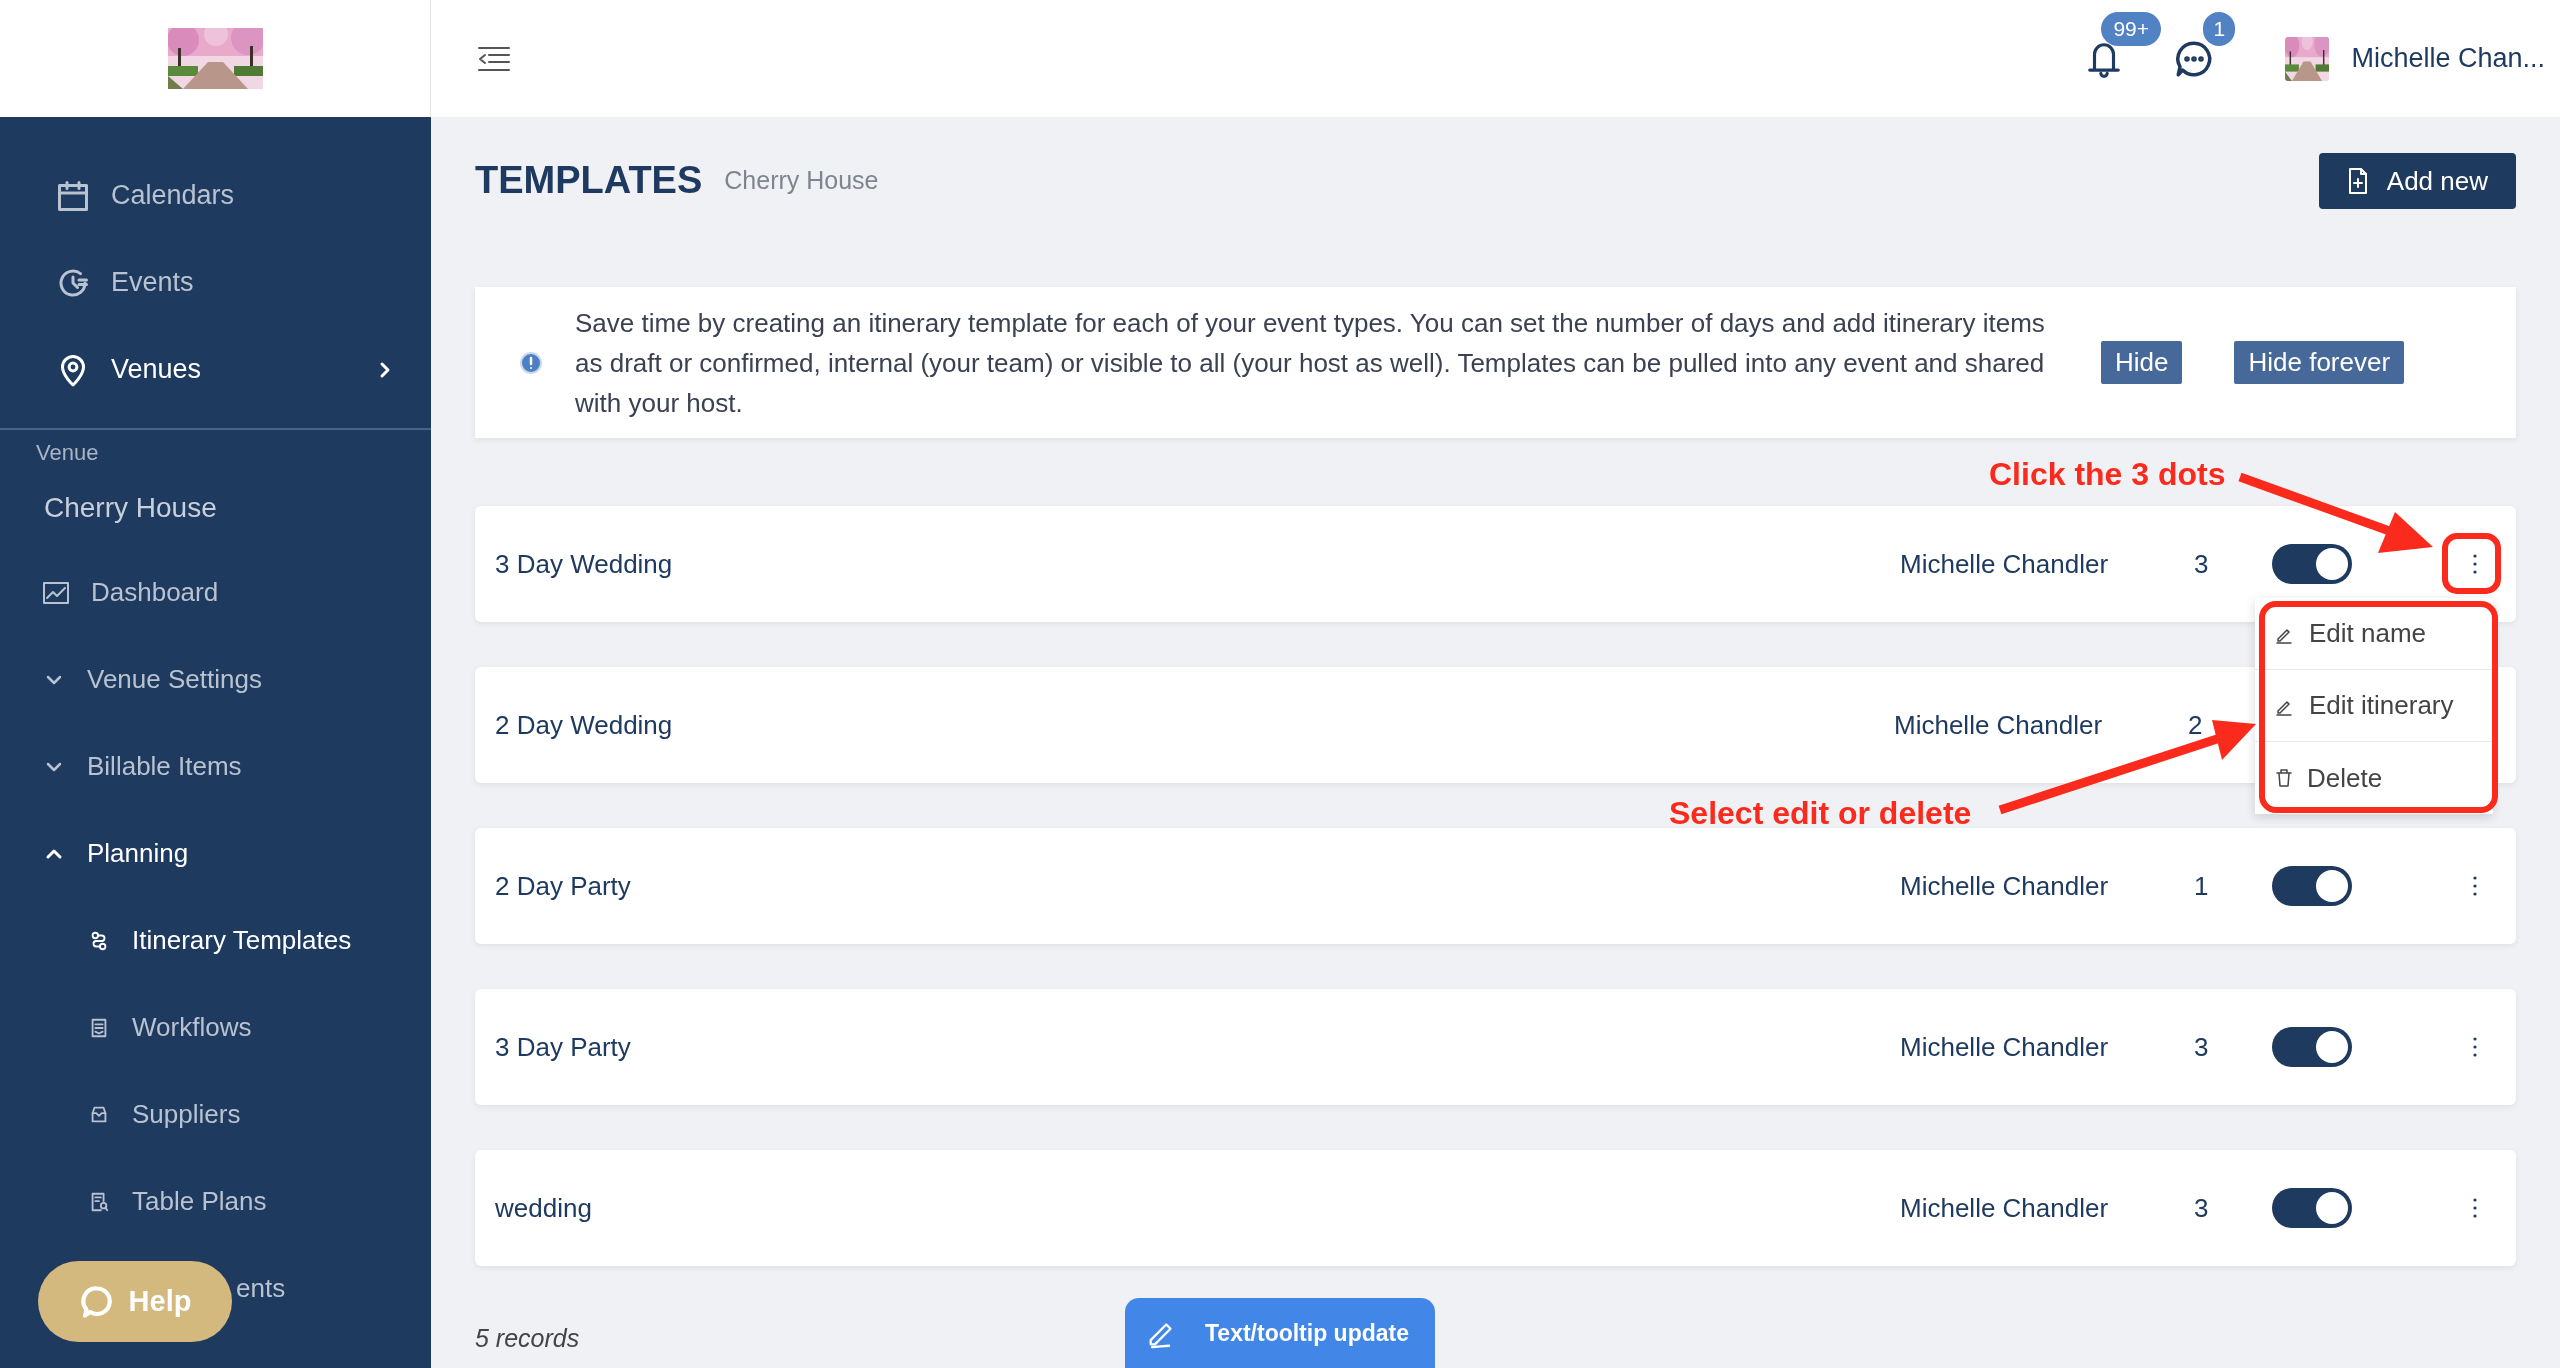  Describe the element at coordinates (215, 195) in the screenshot. I see `nav-item: Calendars` at that location.